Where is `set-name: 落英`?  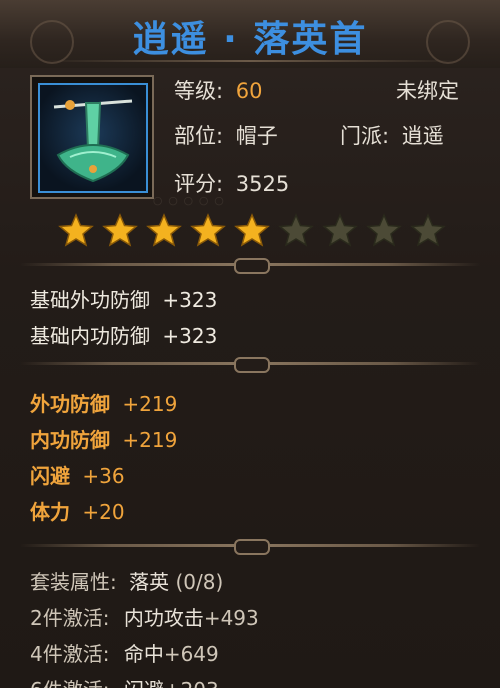 set-name: 落英 is located at coordinates (149, 582).